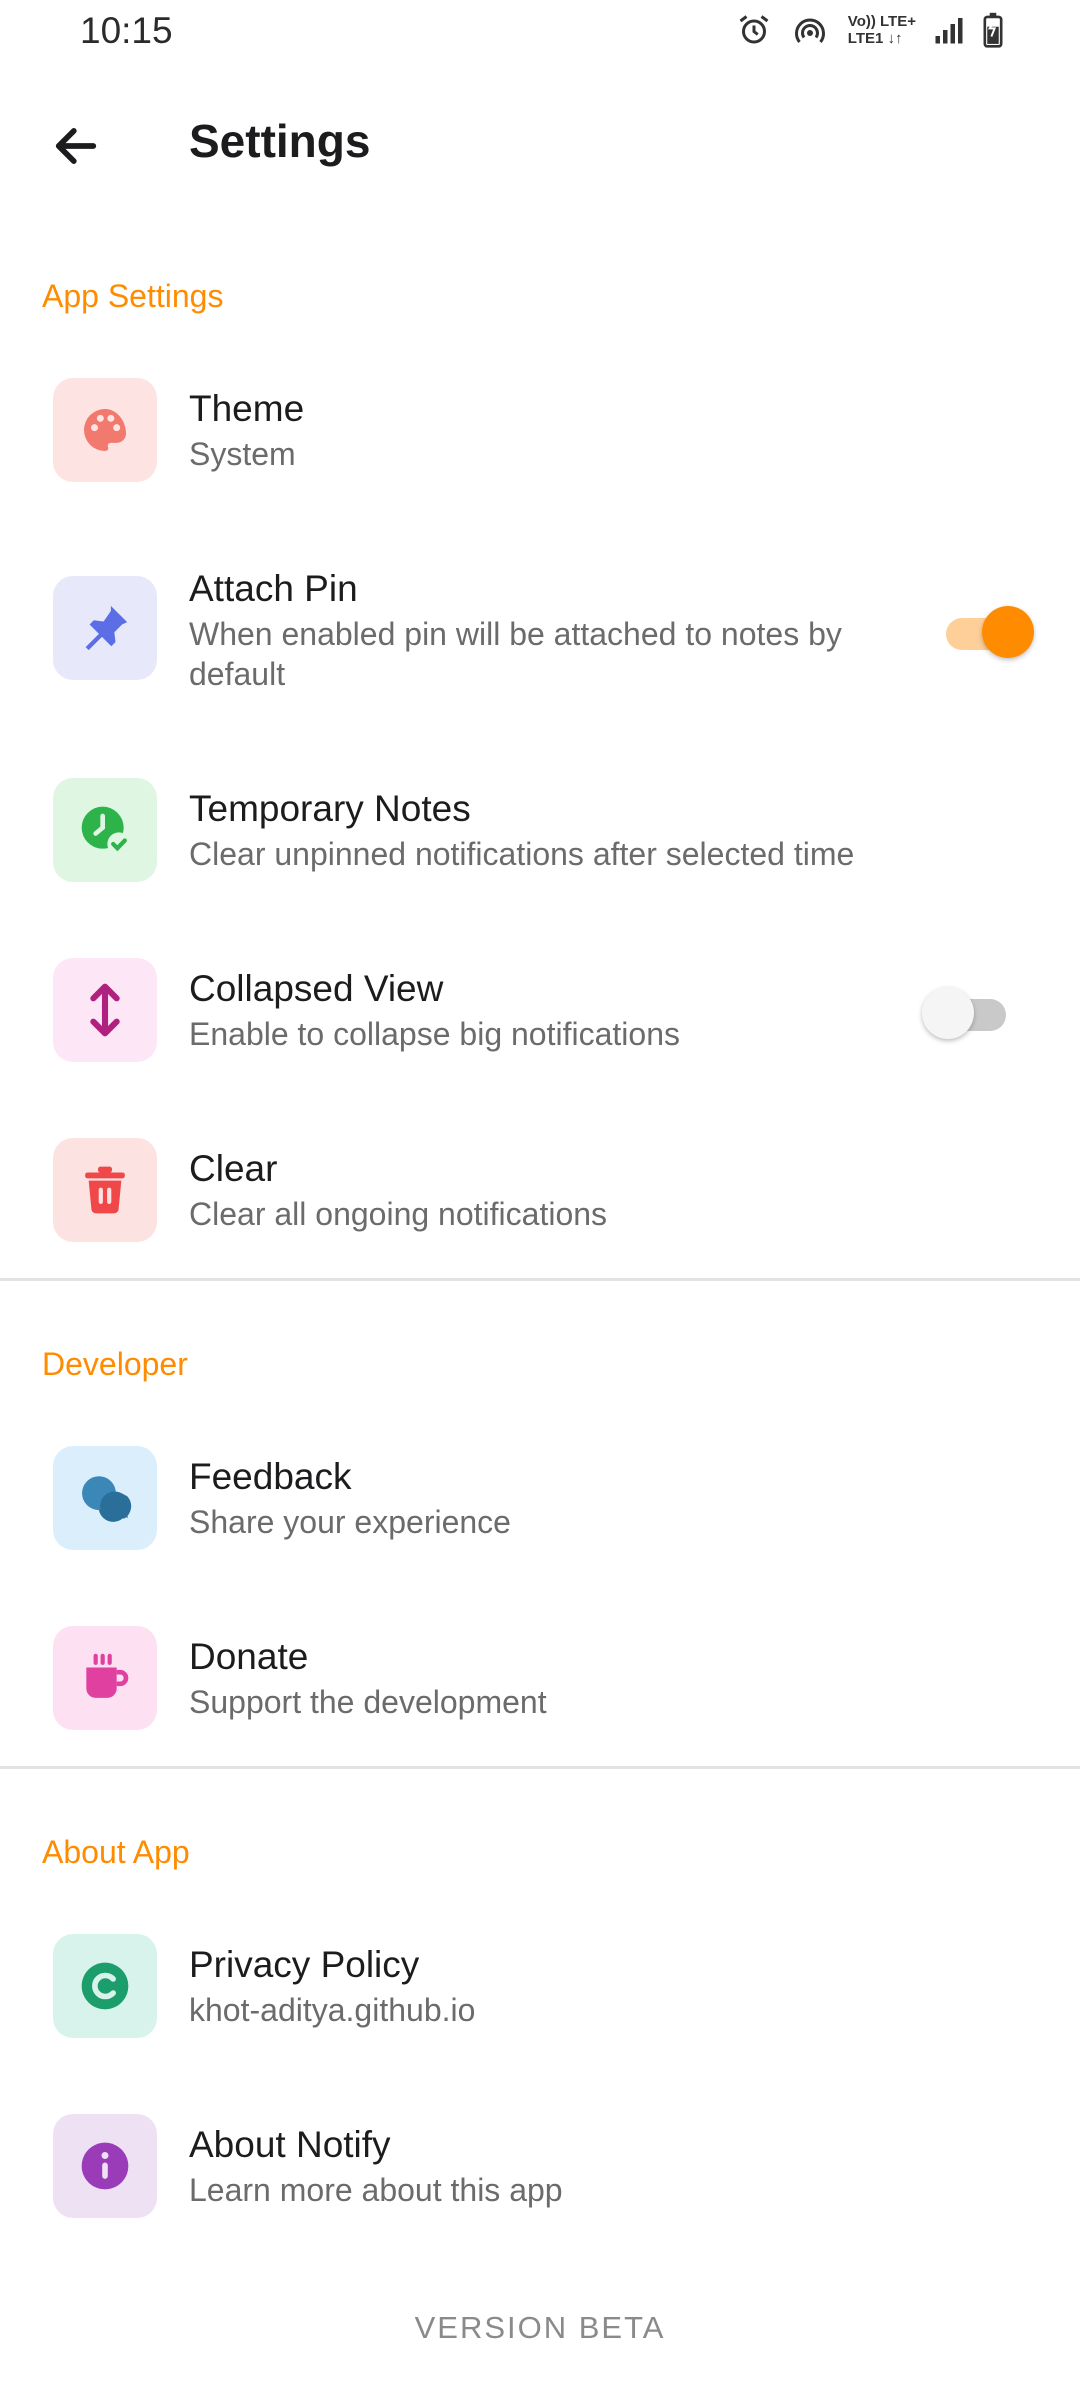  Describe the element at coordinates (116, 1852) in the screenshot. I see `section-header-about-app: About App` at that location.